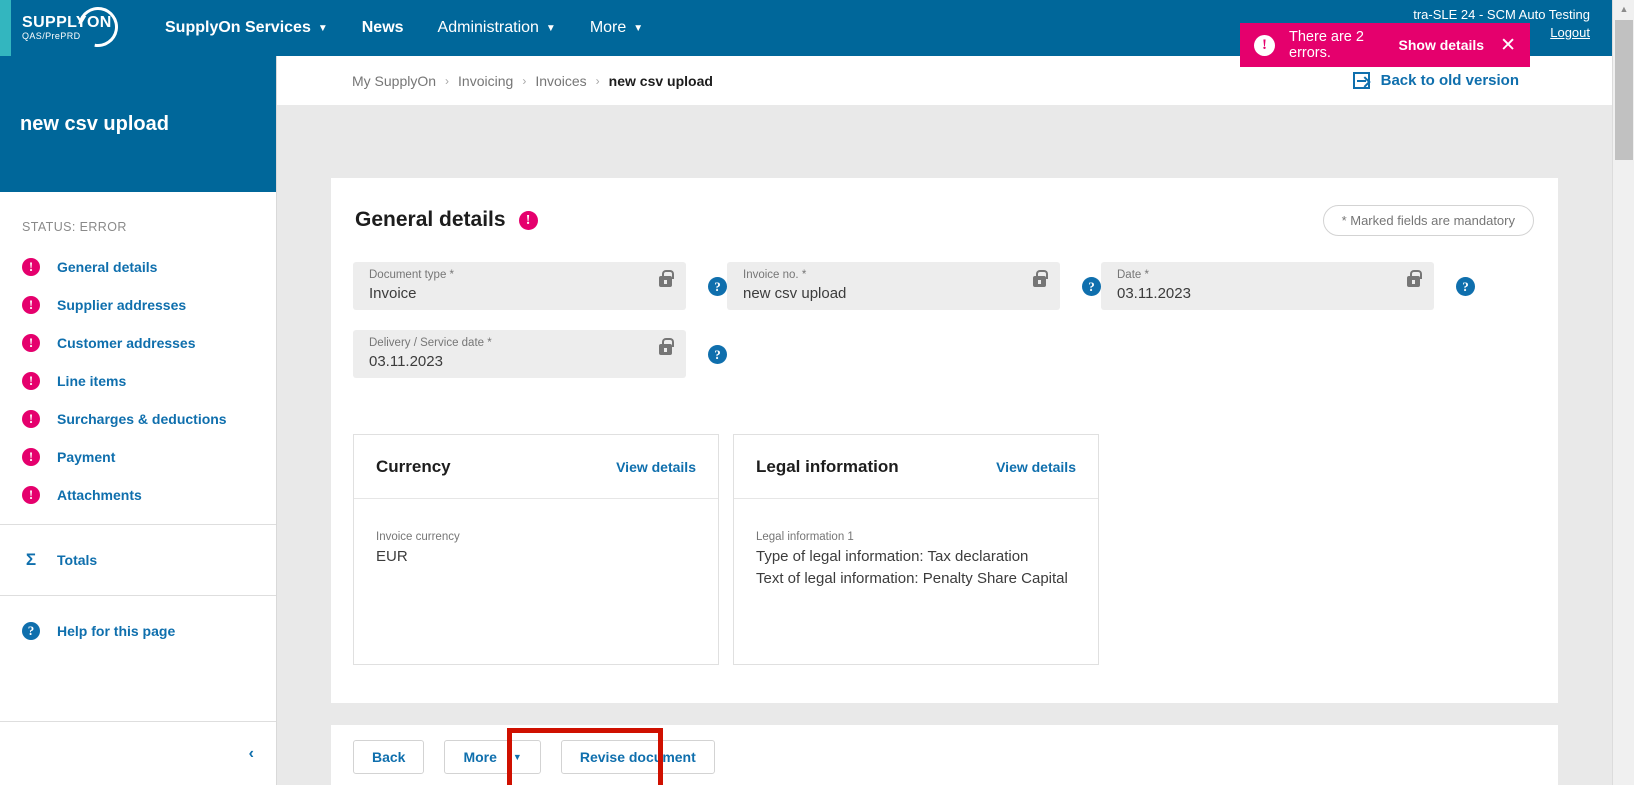  What do you see at coordinates (138, 560) in the screenshot?
I see `sidebar-item-totals: Σ Totals` at bounding box center [138, 560].